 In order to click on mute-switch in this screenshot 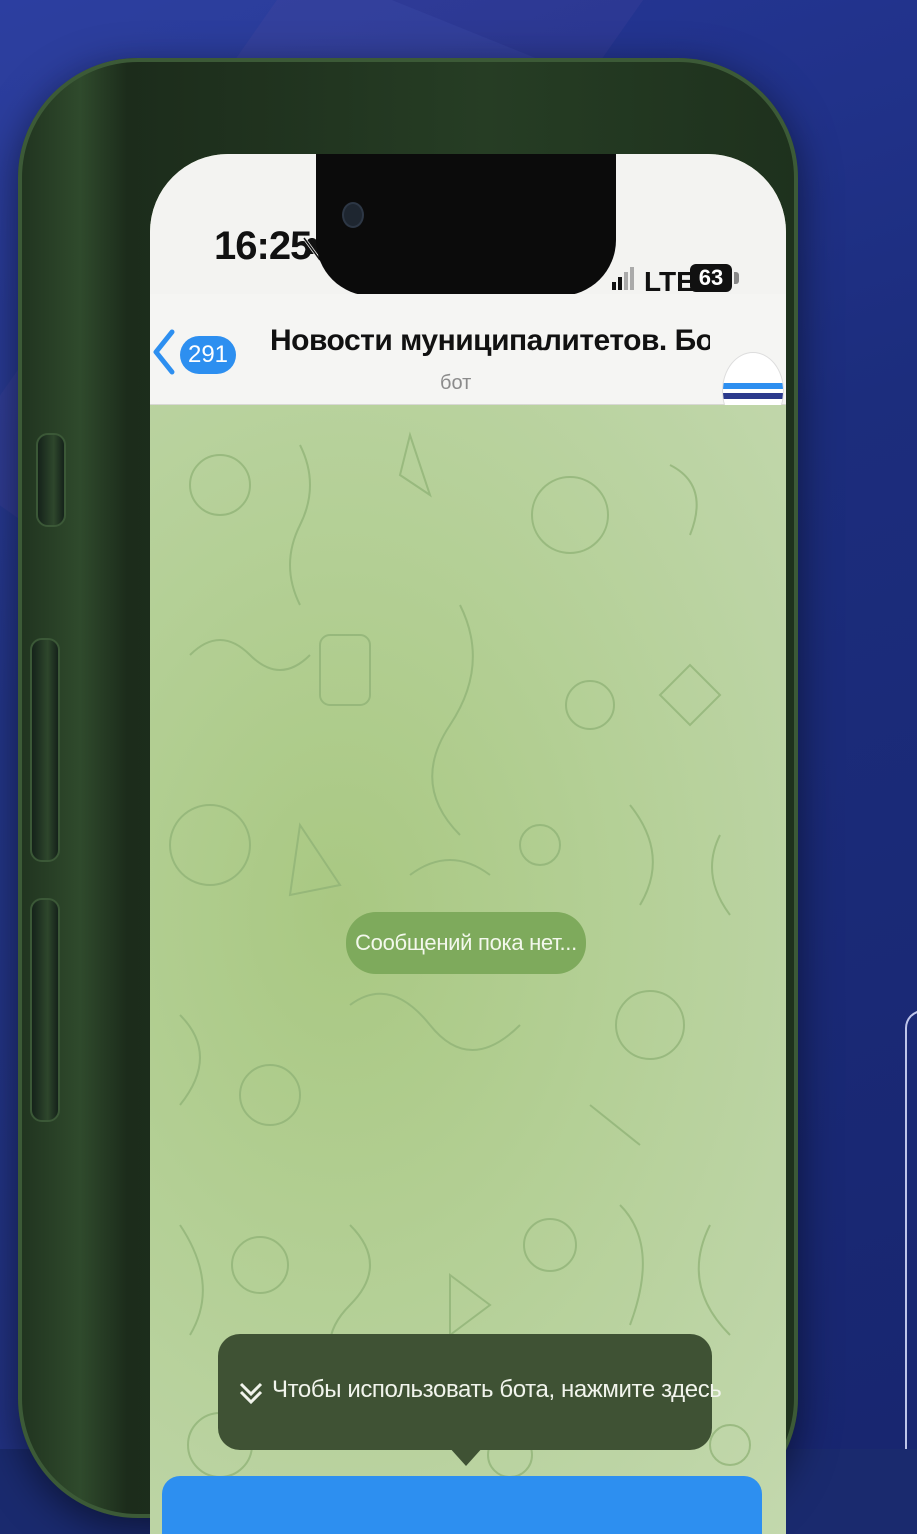, I will do `click(51, 480)`.